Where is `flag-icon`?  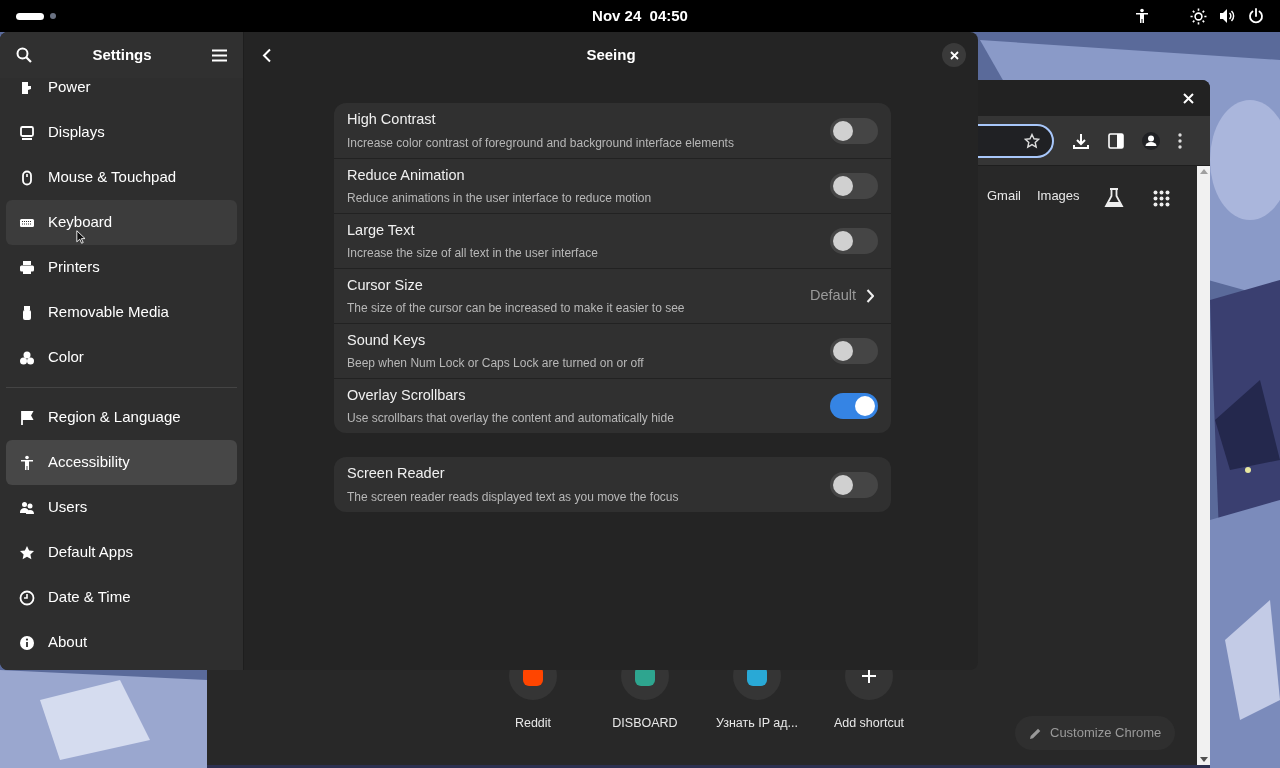 flag-icon is located at coordinates (27, 417).